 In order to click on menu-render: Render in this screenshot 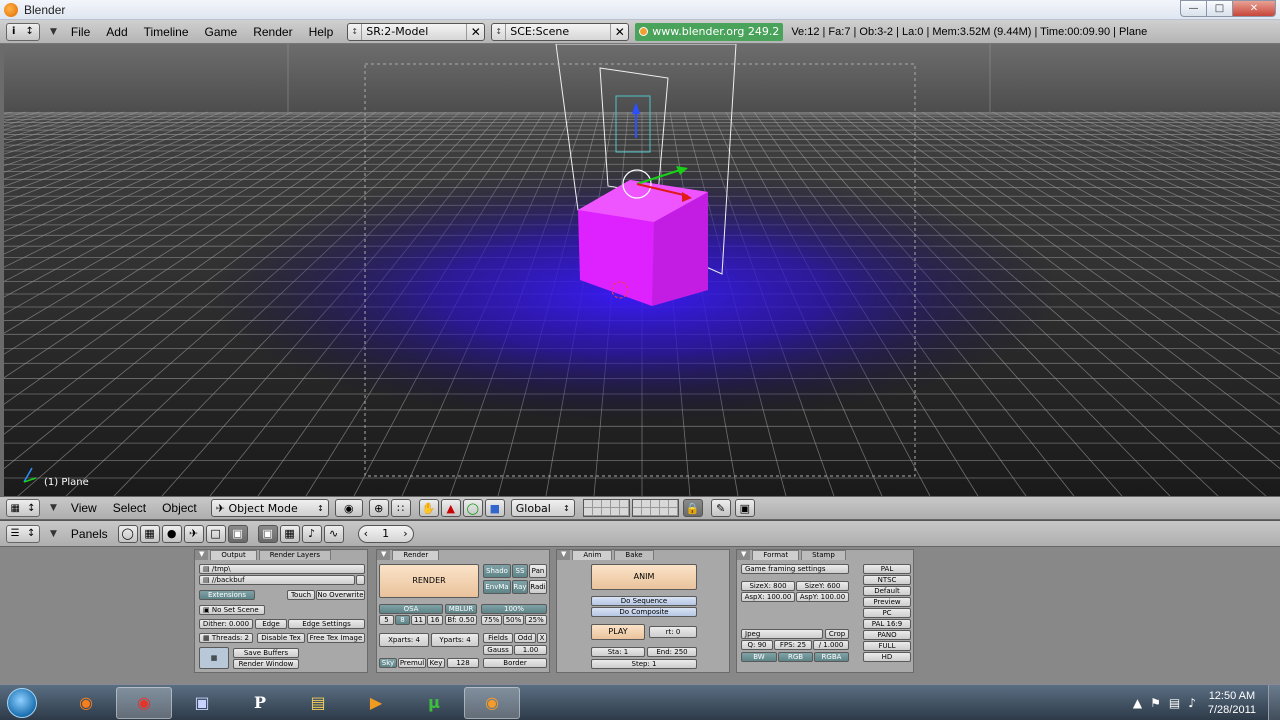, I will do `click(272, 32)`.